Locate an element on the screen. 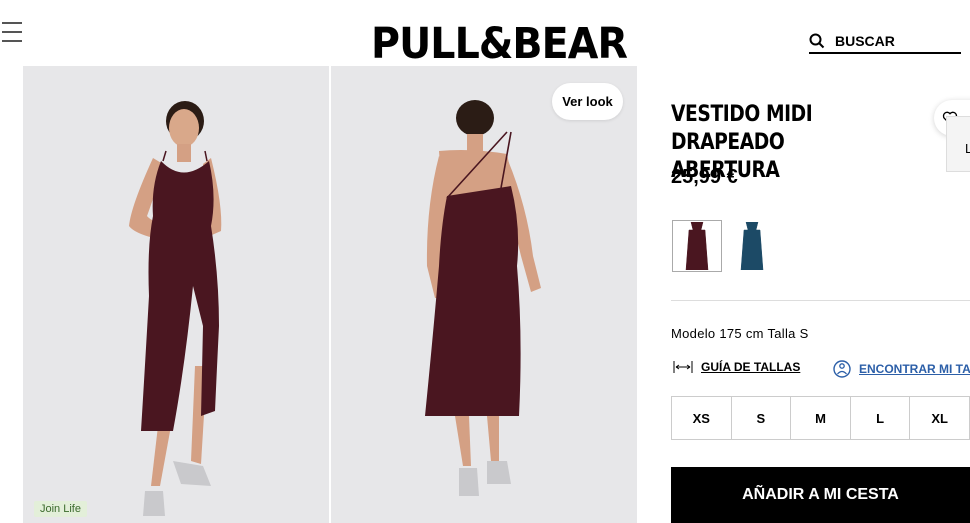  size-finder-link: ENCONTRAR MI TALLA is located at coordinates (901, 369).